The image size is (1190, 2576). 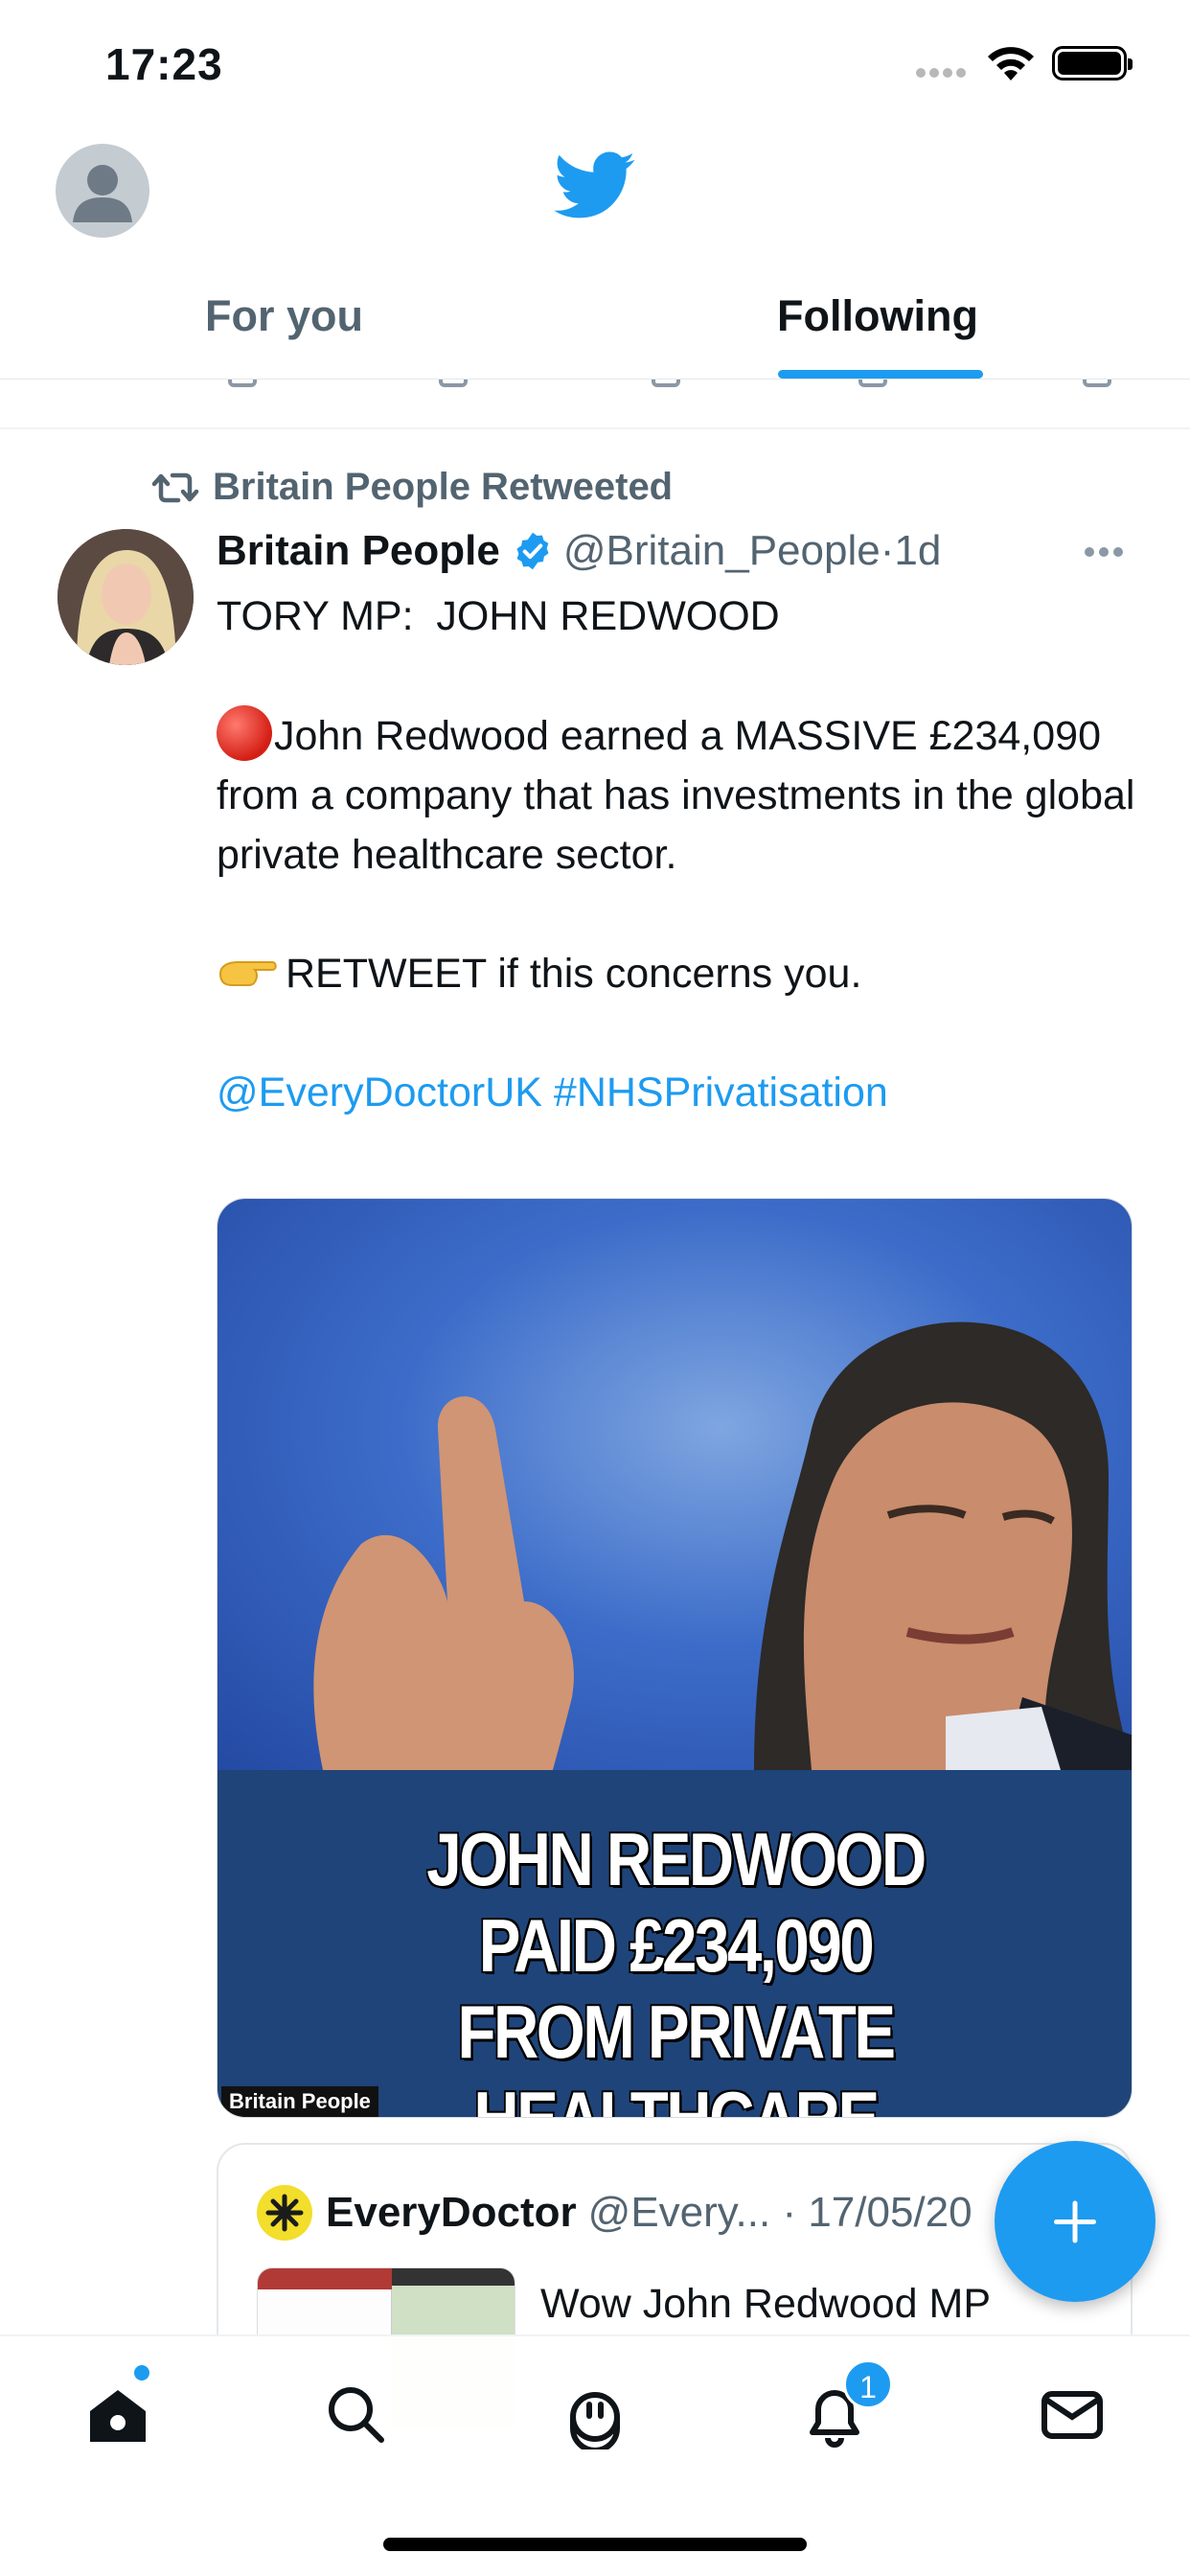 I want to click on caption-line-2: PAID £234,090, so click(x=677, y=1945).